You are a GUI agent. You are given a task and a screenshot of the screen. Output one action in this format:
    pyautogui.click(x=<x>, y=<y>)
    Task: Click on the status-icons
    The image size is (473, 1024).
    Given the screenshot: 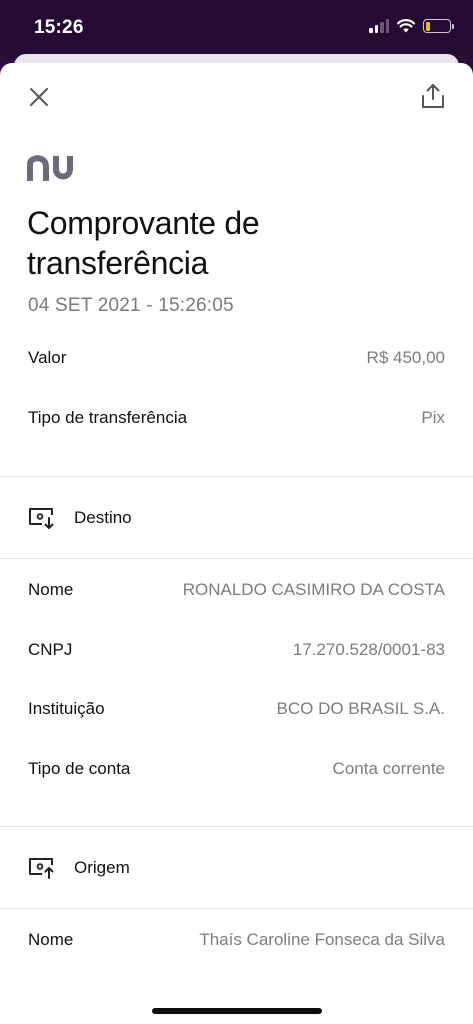 What is the action you would take?
    pyautogui.click(x=411, y=26)
    